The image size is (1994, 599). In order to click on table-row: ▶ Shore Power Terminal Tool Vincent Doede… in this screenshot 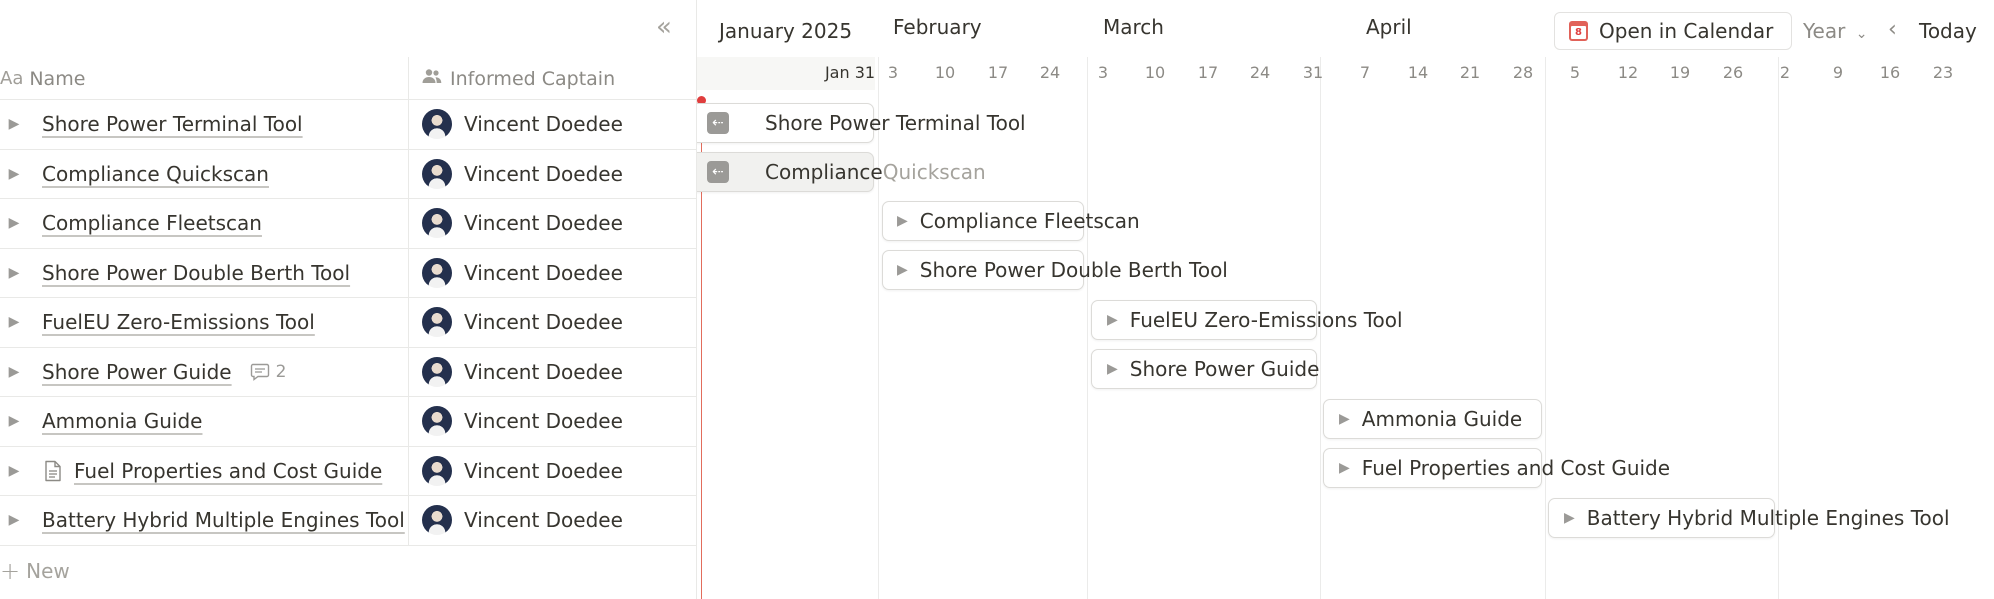, I will do `click(348, 125)`.